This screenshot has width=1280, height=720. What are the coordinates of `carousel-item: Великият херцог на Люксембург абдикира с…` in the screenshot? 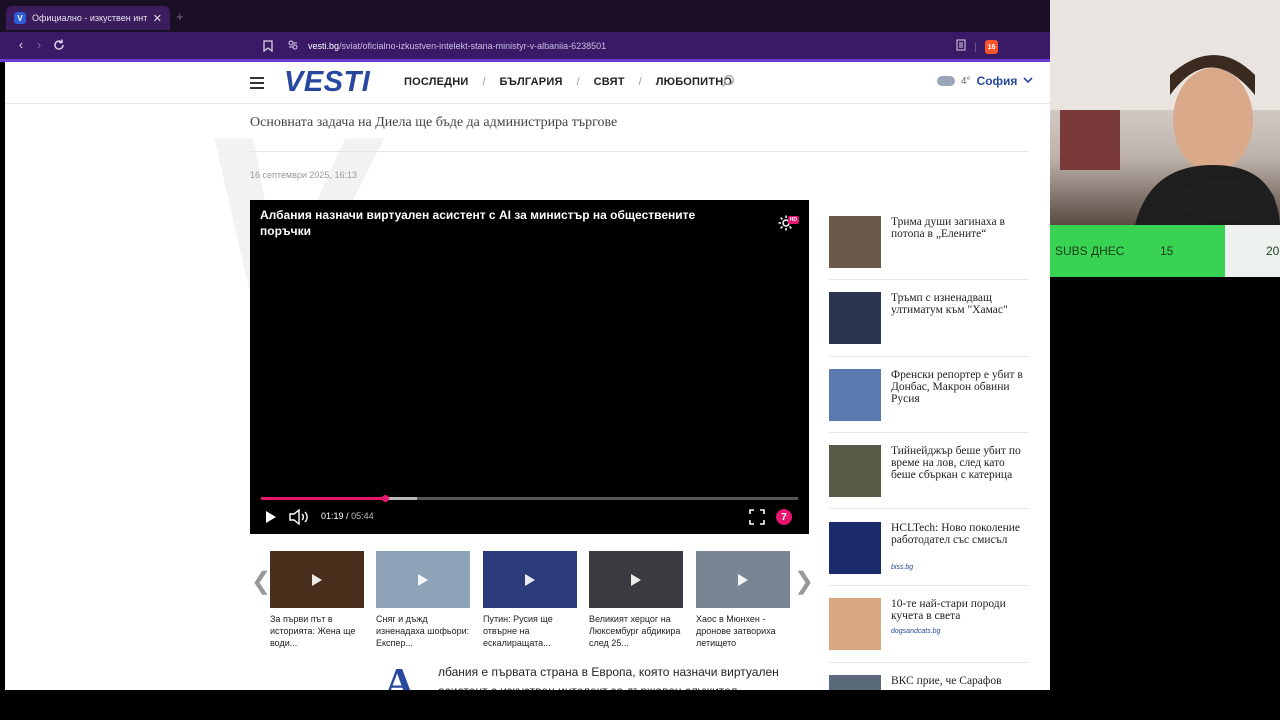 It's located at (636, 600).